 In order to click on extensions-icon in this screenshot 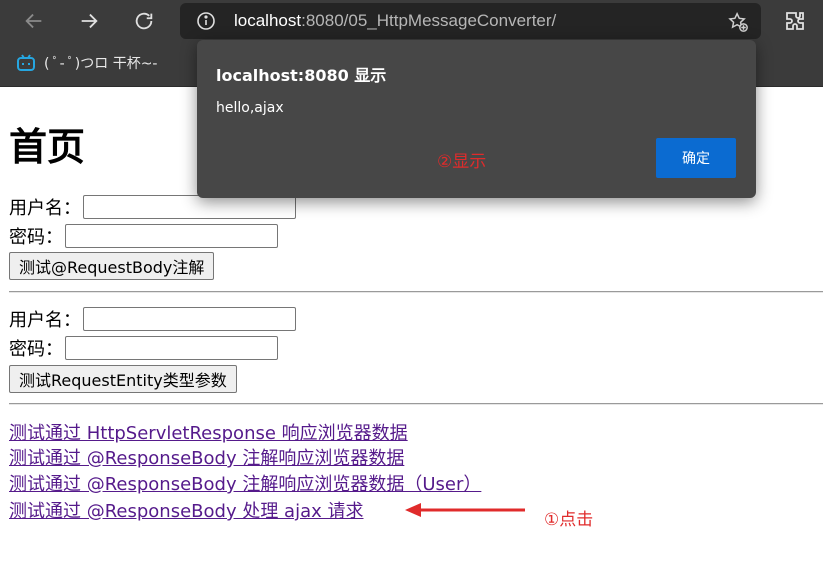, I will do `click(795, 21)`.